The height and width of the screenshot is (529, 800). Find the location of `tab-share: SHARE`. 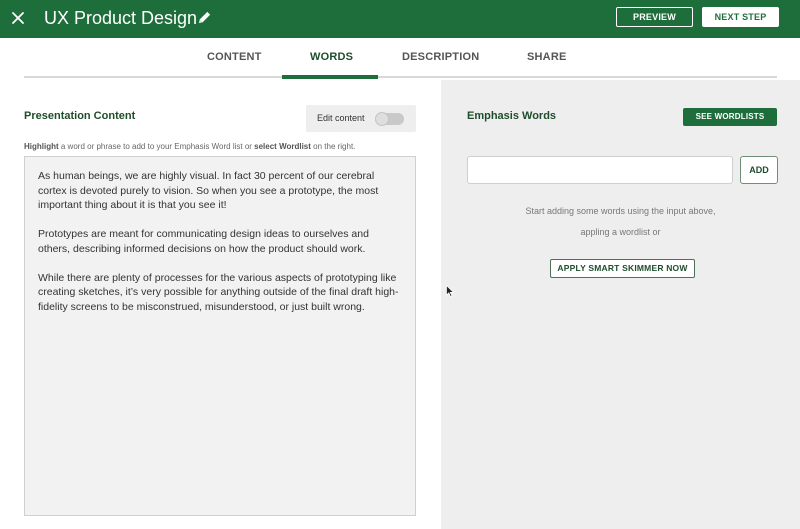

tab-share: SHARE is located at coordinates (547, 57).